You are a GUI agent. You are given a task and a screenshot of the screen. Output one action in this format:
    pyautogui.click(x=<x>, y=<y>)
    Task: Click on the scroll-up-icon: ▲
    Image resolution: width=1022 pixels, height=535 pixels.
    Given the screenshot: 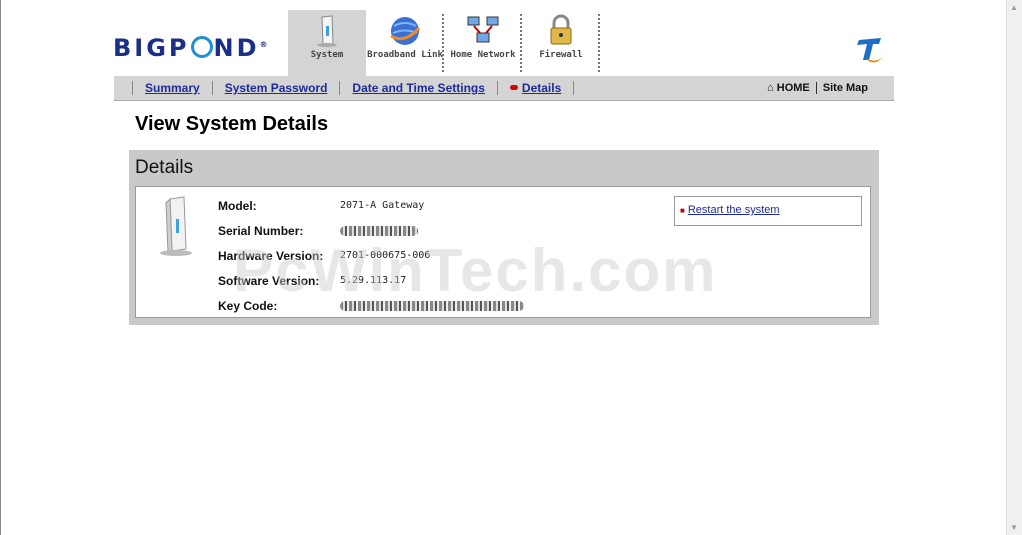 What is the action you would take?
    pyautogui.click(x=1014, y=7)
    